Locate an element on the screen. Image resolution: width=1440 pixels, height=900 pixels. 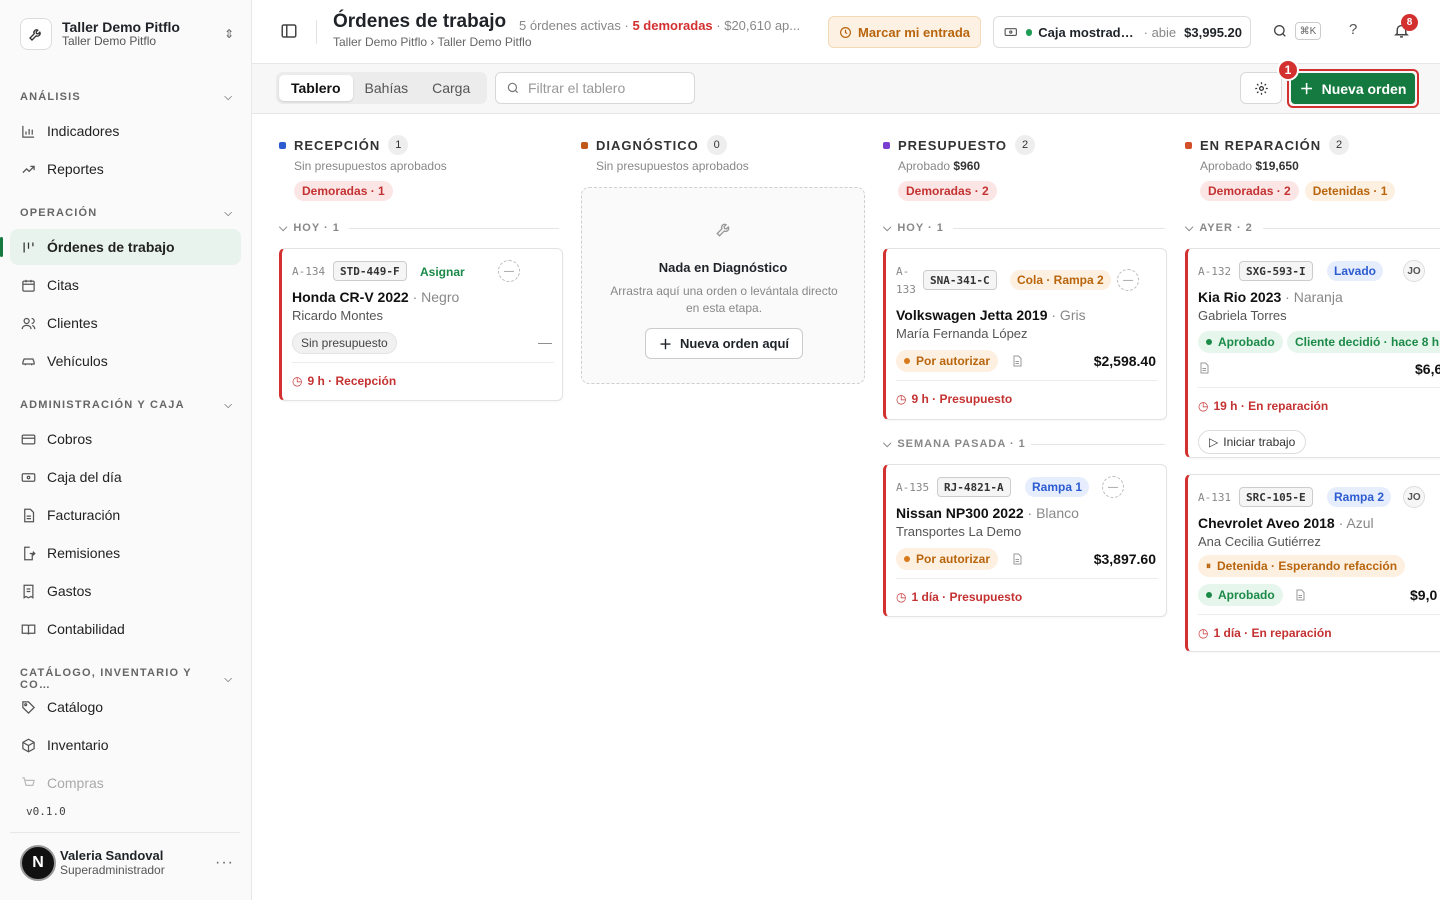
group-header: ⌵ SEMANA PASADA · 1 is located at coordinates (1025, 444).